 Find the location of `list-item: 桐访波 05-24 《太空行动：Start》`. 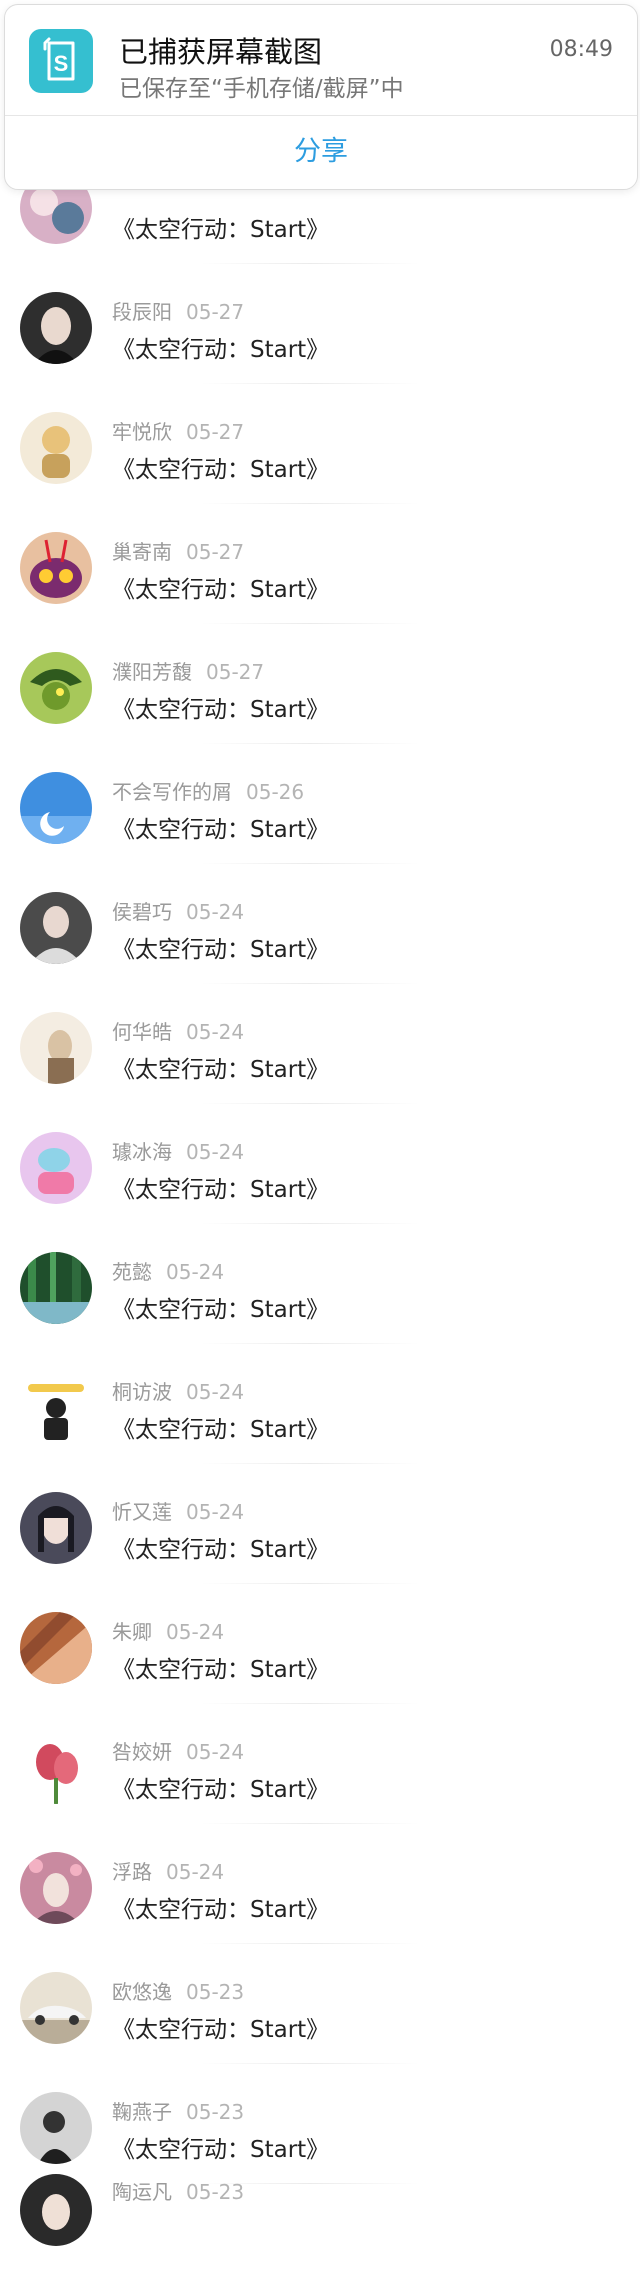

list-item: 桐访波 05-24 《太空行动：Start》 is located at coordinates (320, 1404).